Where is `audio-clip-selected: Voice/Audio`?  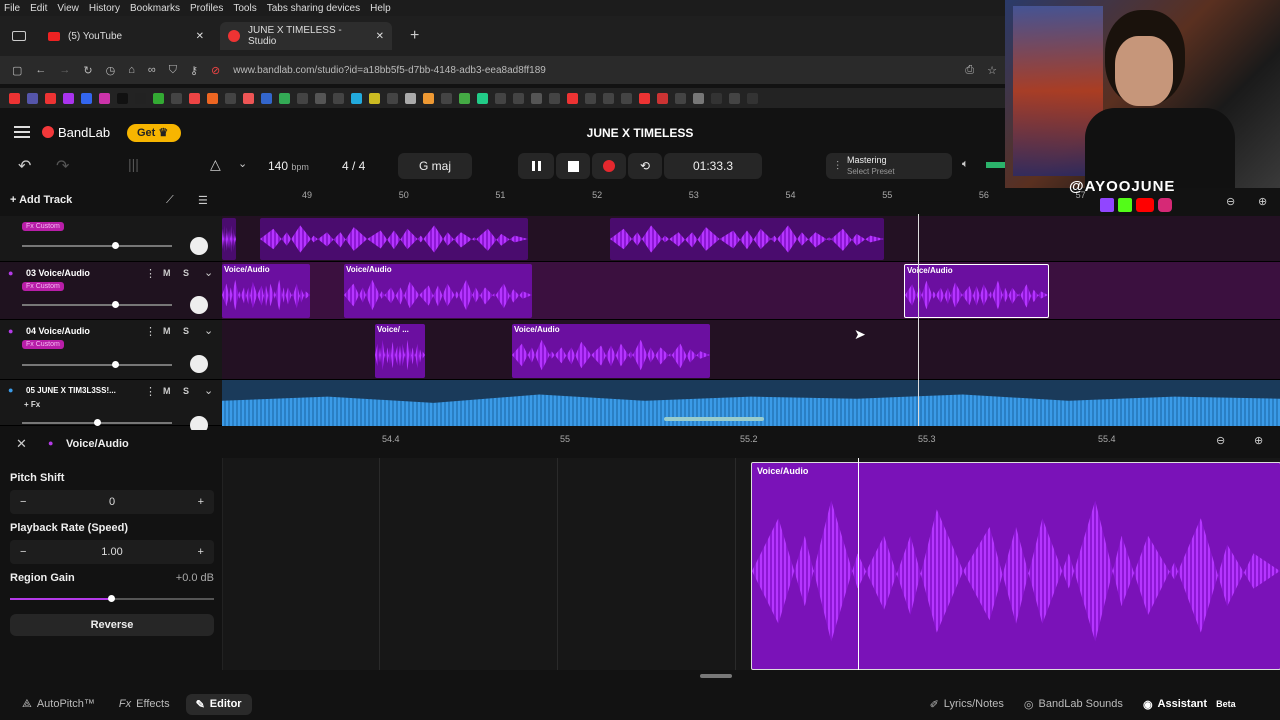
audio-clip-selected: Voice/Audio is located at coordinates (976, 291).